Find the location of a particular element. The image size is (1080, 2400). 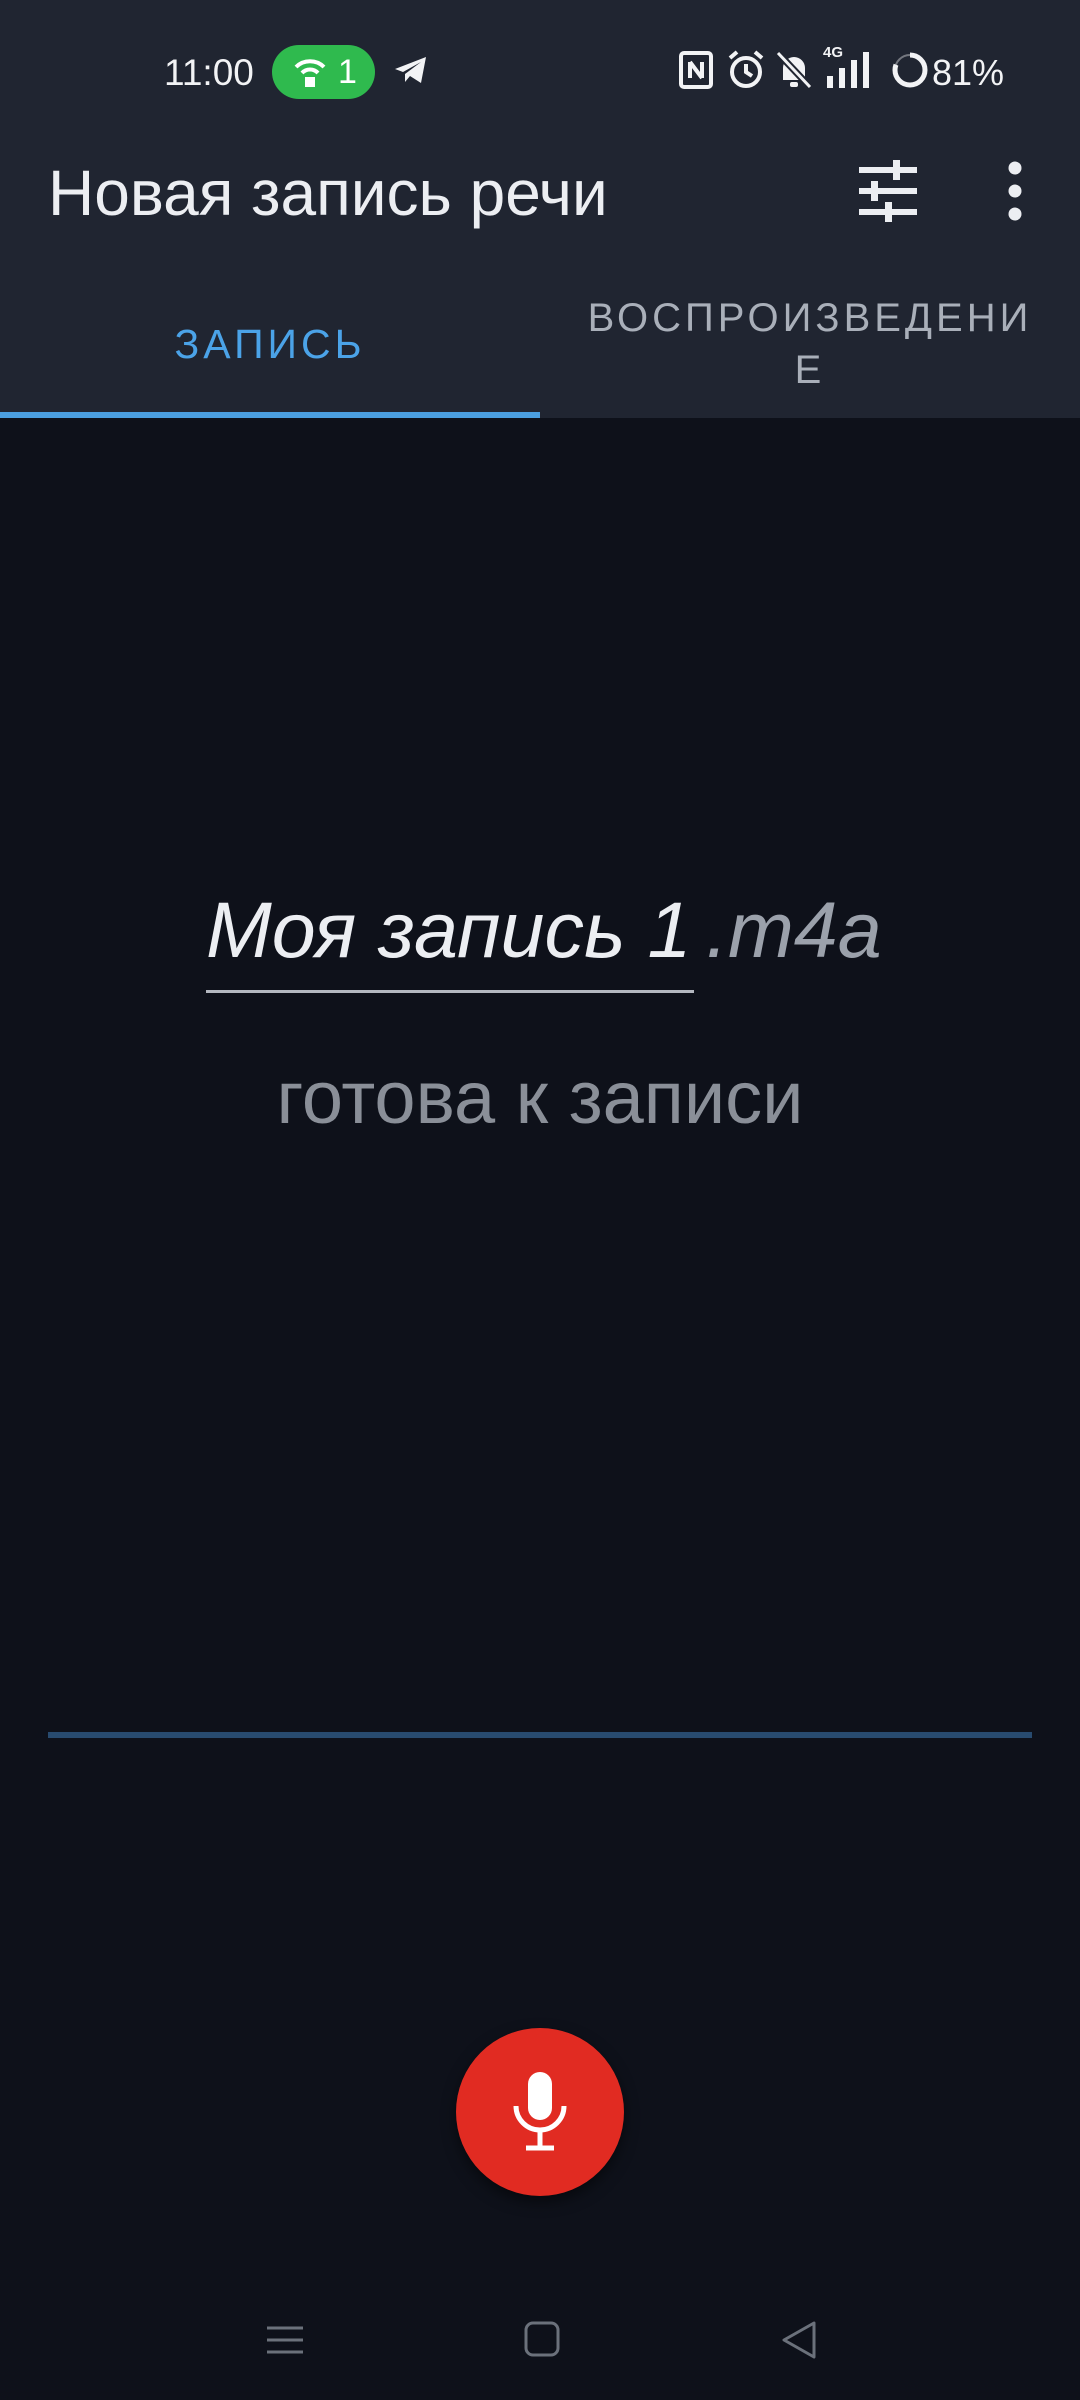

bell-off-icon is located at coordinates (794, 70).